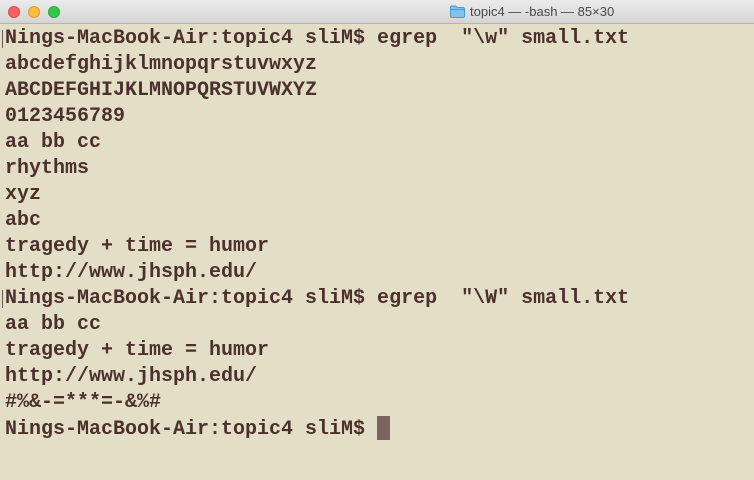 The image size is (754, 480). I want to click on zoom-button, so click(54, 12).